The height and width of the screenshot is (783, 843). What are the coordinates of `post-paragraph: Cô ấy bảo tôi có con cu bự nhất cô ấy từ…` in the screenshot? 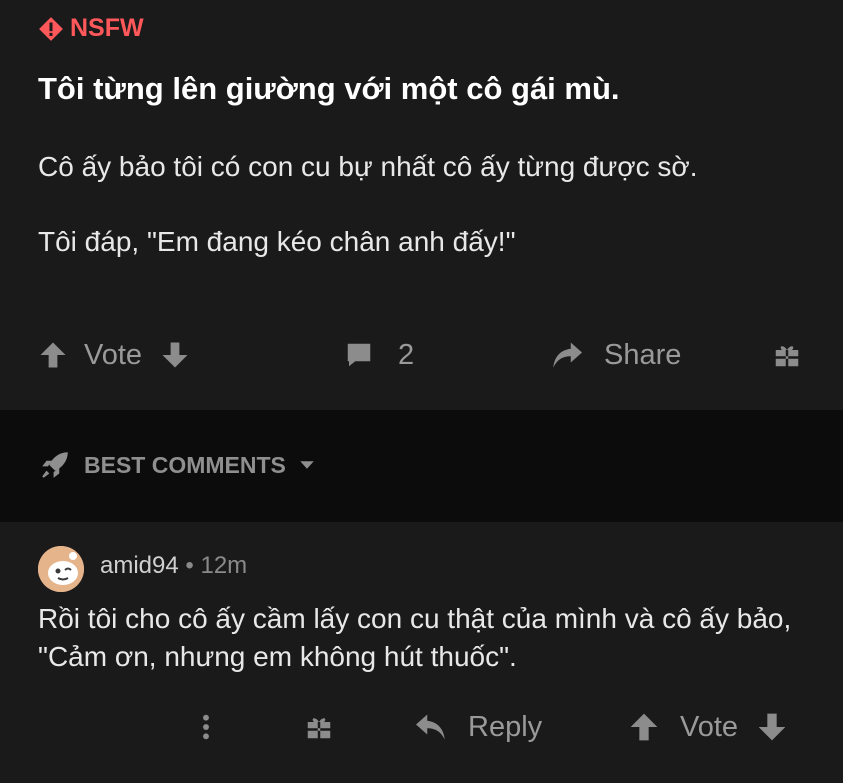 It's located at (368, 166).